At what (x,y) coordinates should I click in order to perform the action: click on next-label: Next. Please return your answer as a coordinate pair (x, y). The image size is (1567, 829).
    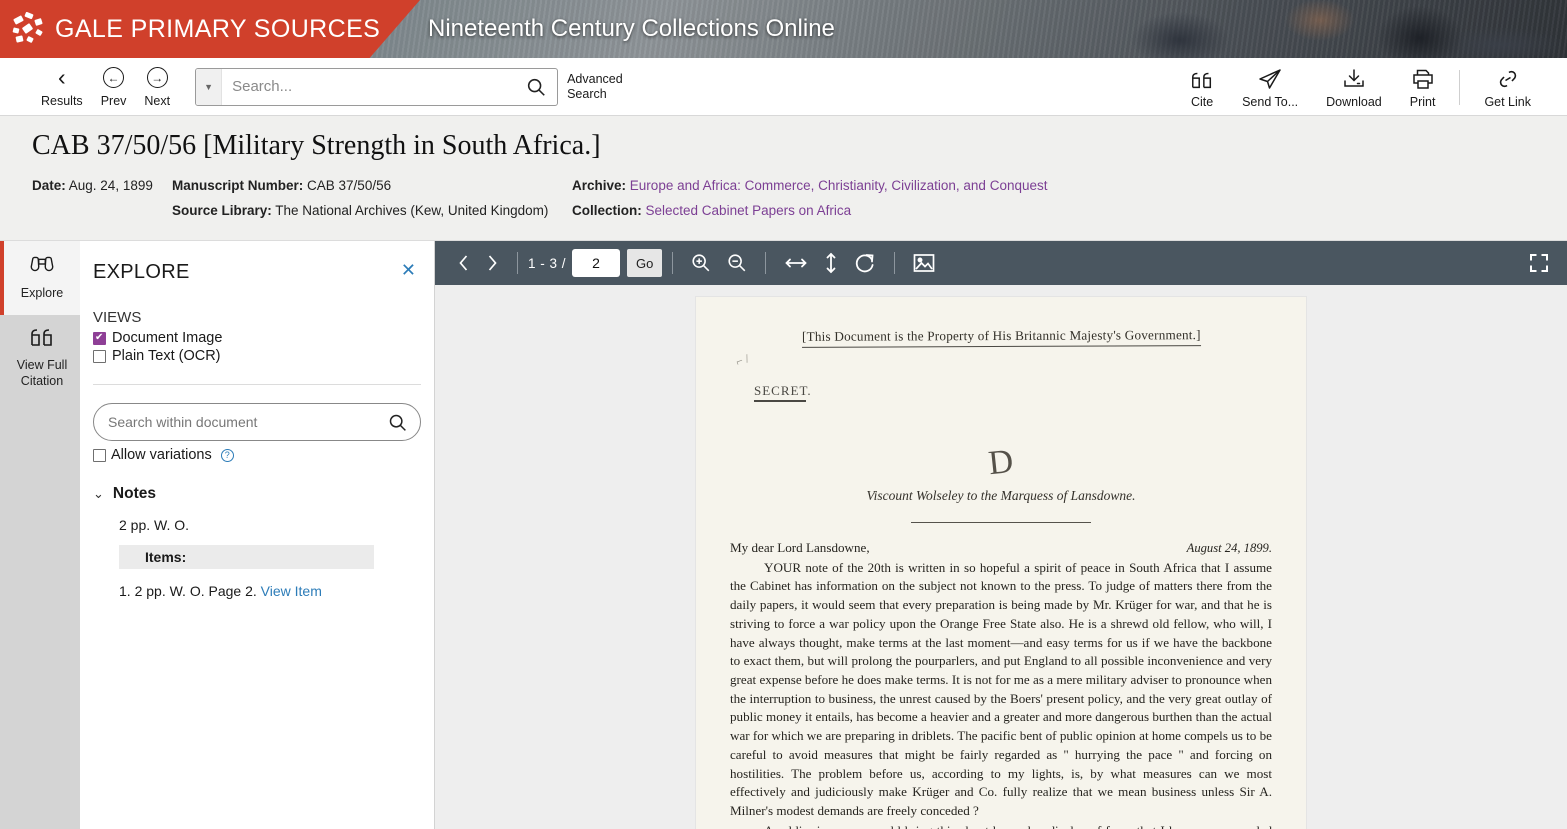
    Looking at the image, I should click on (157, 100).